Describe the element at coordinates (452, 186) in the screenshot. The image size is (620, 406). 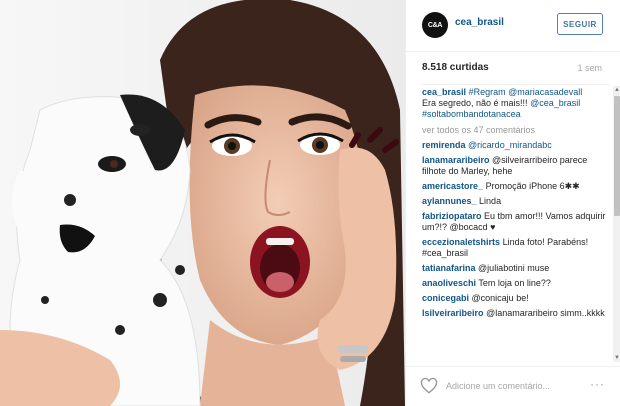
I see `comment-username: americastore_` at that location.